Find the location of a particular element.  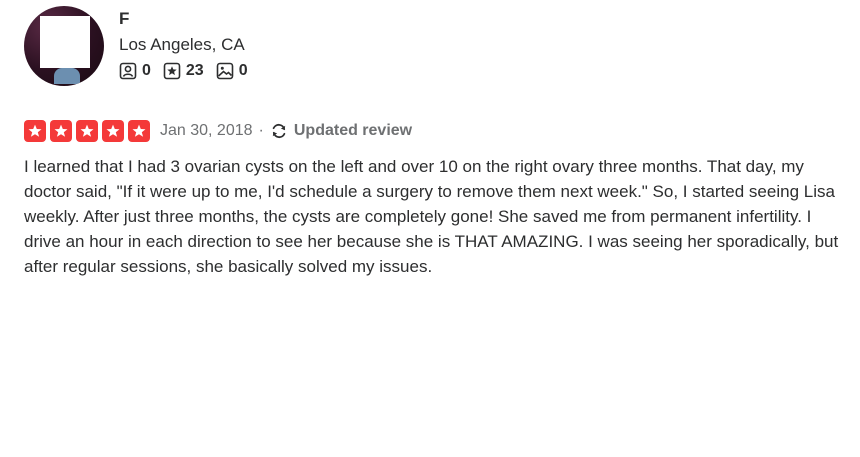

user-info: F Los Angeles, CA 0 23 0 is located at coordinates (189, 43).